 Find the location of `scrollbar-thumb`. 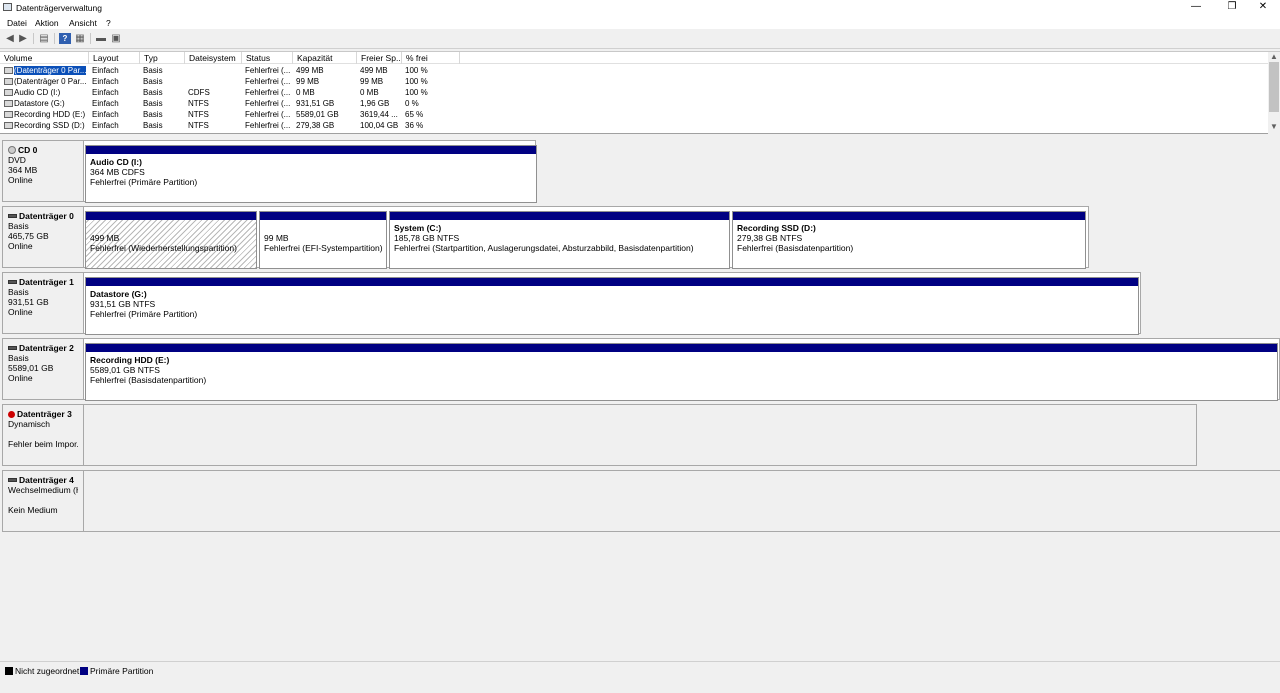

scrollbar-thumb is located at coordinates (1274, 87).